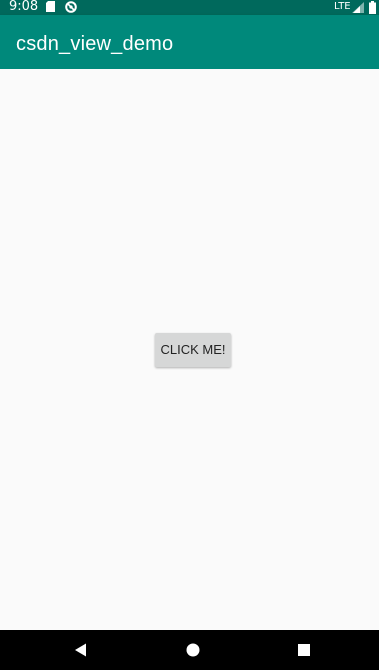  I want to click on status-time: 9:08, so click(24, 7).